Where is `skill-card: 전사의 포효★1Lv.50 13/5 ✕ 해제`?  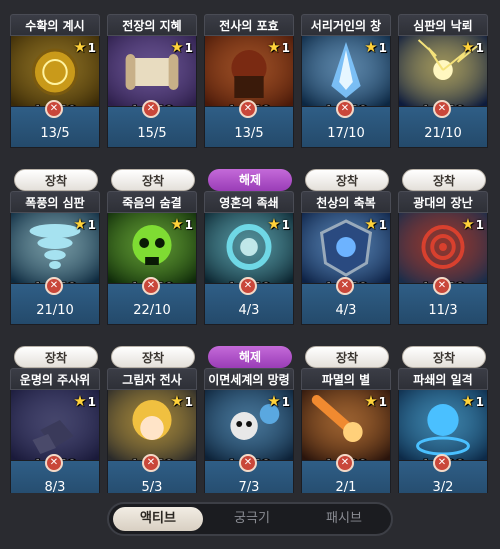 skill-card: 전사의 포효★1Lv.50 13/5 ✕ 해제 is located at coordinates (249, 102).